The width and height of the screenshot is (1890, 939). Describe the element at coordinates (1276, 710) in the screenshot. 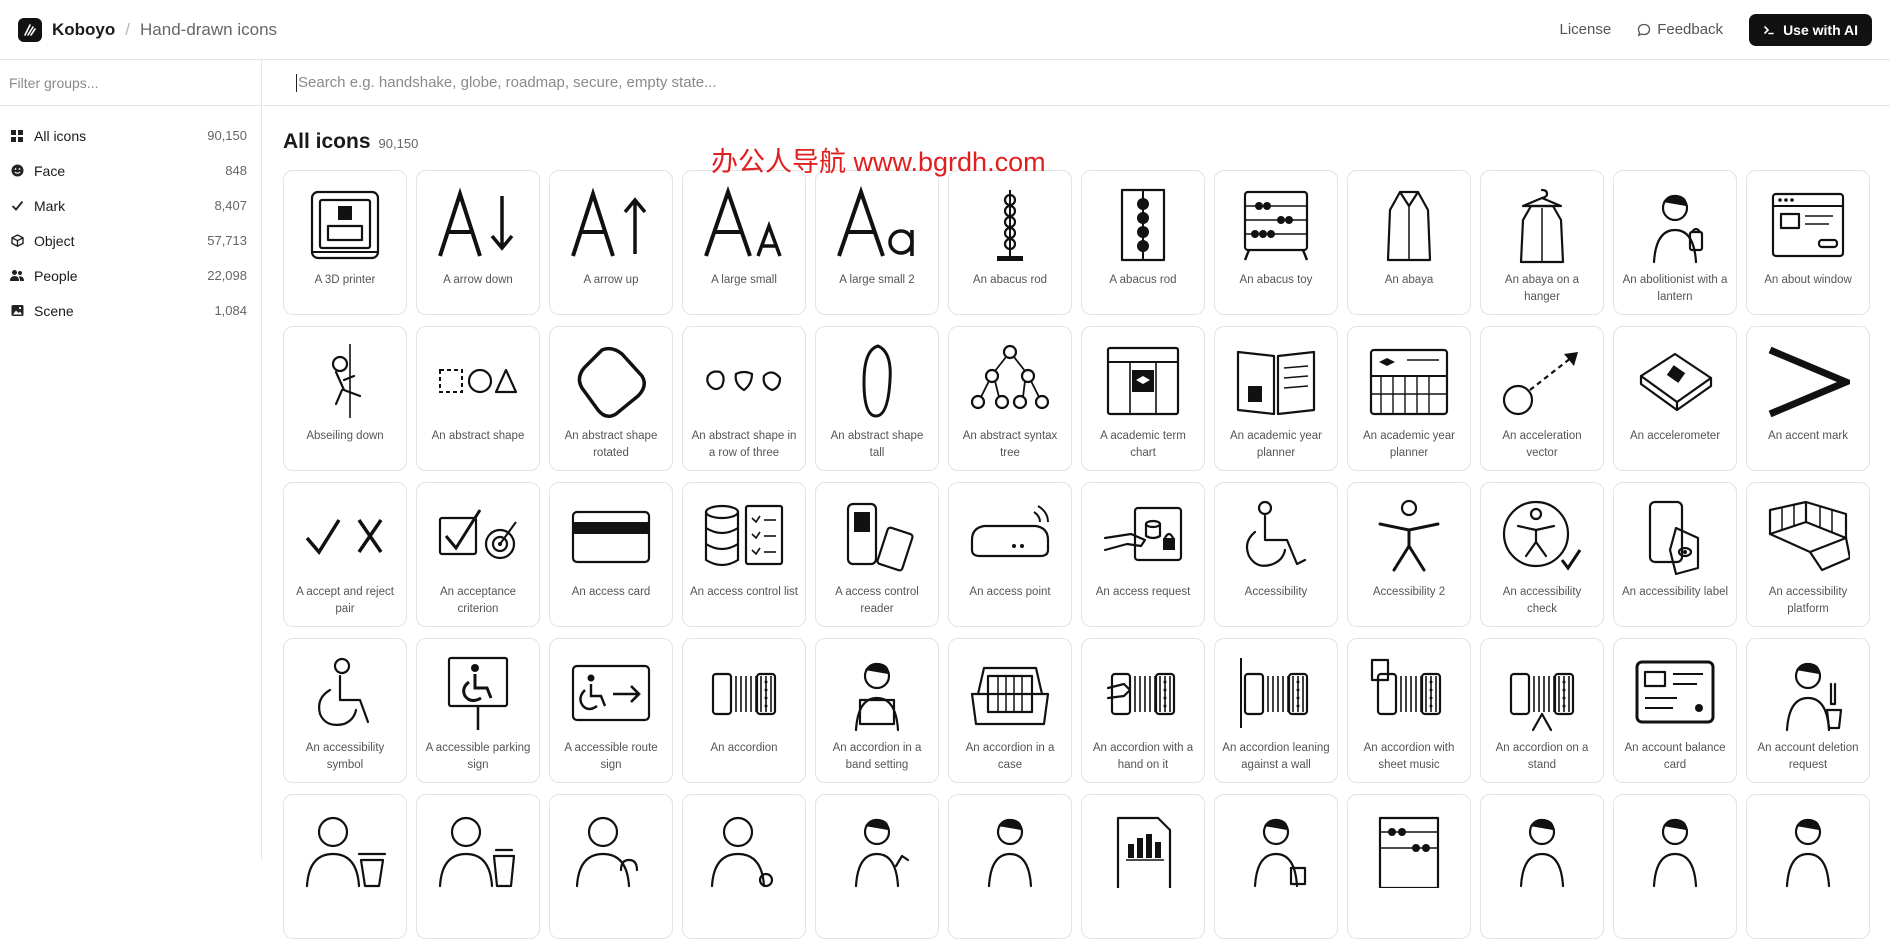

I see `icon-card: An accordion leaning against a wall` at that location.